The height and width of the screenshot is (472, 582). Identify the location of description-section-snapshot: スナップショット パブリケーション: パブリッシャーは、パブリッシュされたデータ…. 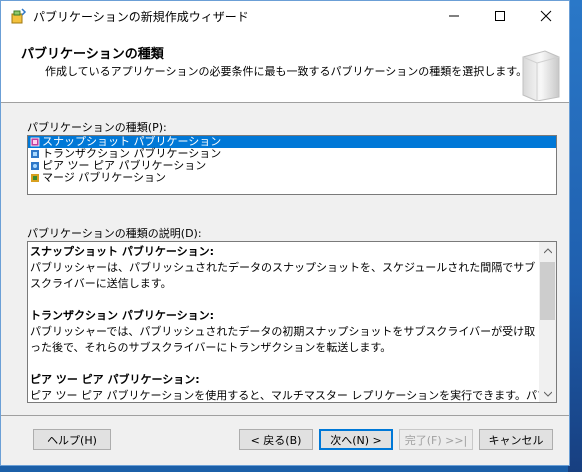
(284, 268).